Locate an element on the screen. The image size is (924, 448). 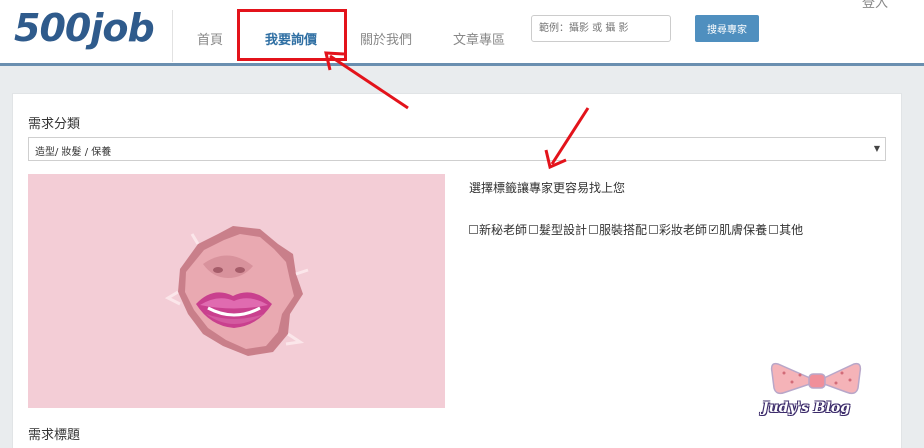
site-logo: 500job is located at coordinates (84, 28).